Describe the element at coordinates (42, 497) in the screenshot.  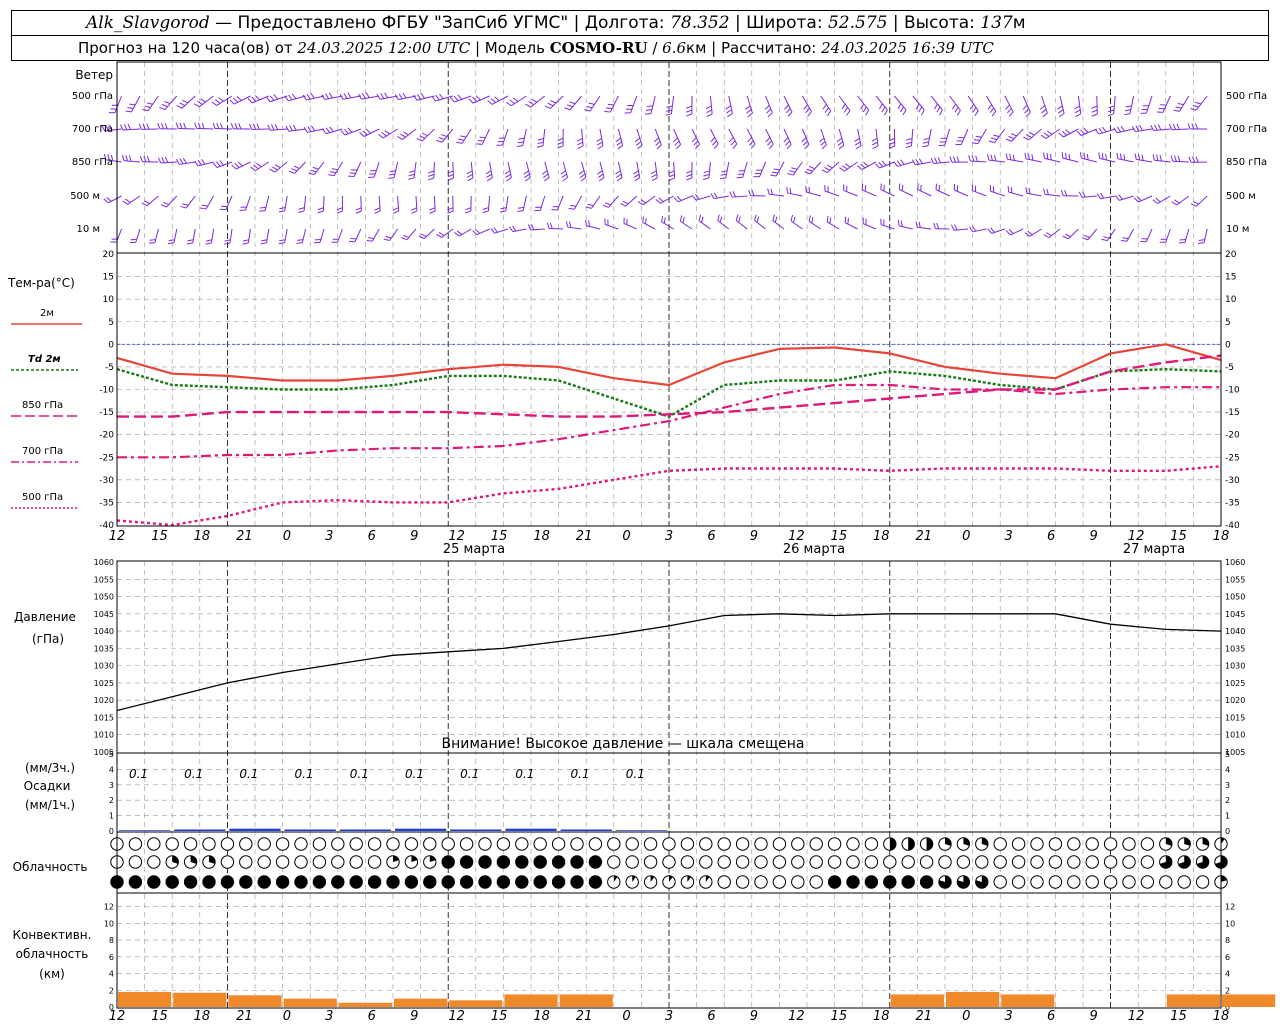
I see `legend-500-label: 500 гПа` at that location.